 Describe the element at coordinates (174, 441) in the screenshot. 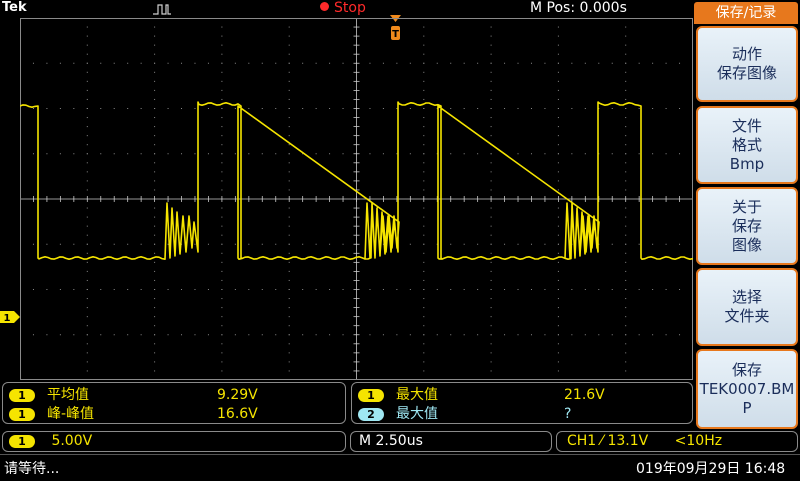

I see `ch1-scale-readout: 1 5.00V` at that location.